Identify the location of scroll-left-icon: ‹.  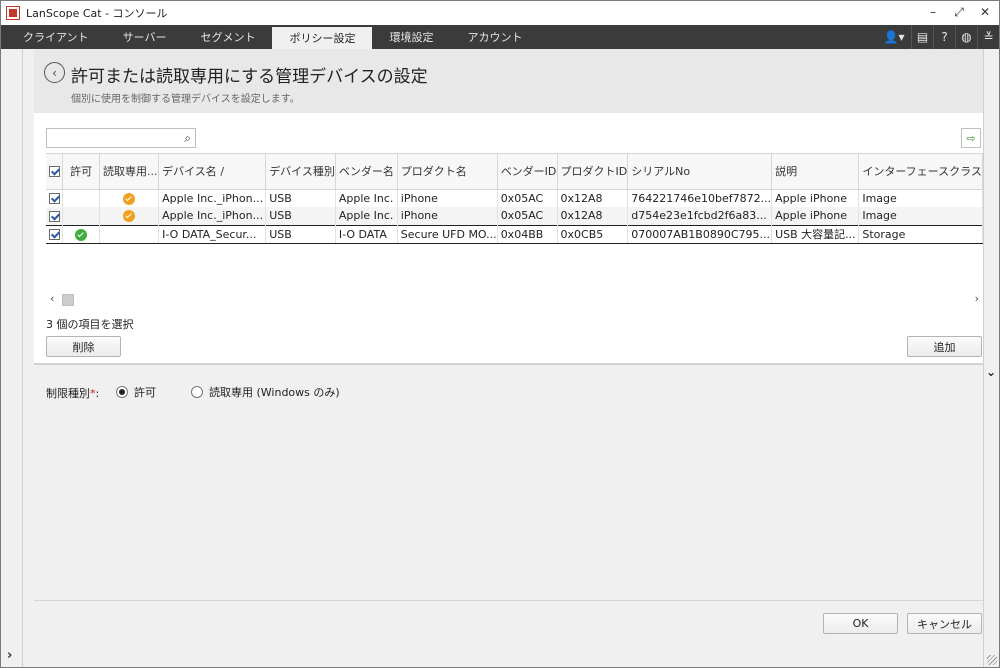
(52, 298).